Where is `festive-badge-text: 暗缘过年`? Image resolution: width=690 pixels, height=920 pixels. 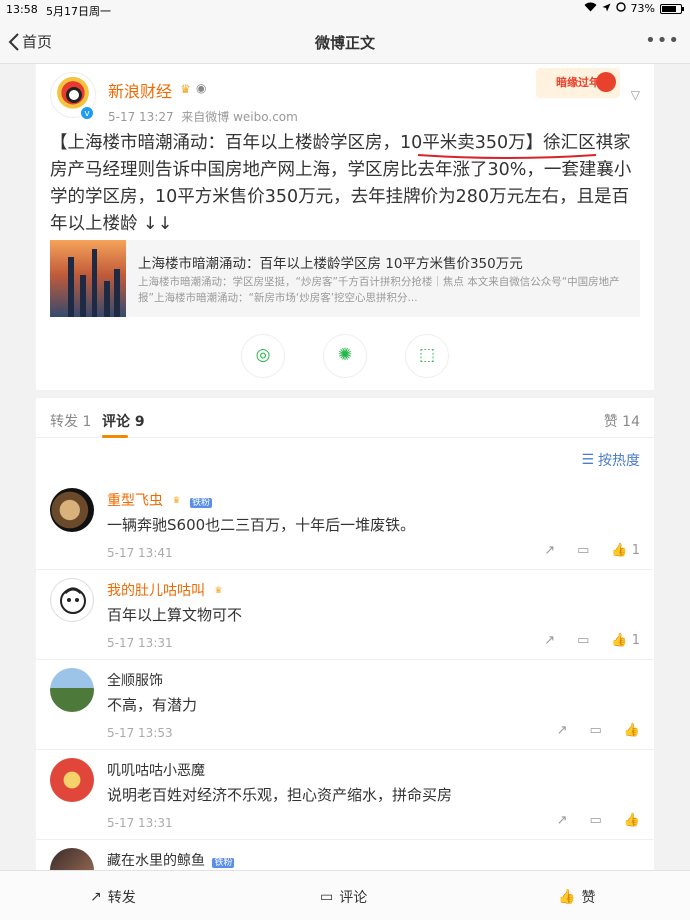 festive-badge-text: 暗缘过年 is located at coordinates (578, 82).